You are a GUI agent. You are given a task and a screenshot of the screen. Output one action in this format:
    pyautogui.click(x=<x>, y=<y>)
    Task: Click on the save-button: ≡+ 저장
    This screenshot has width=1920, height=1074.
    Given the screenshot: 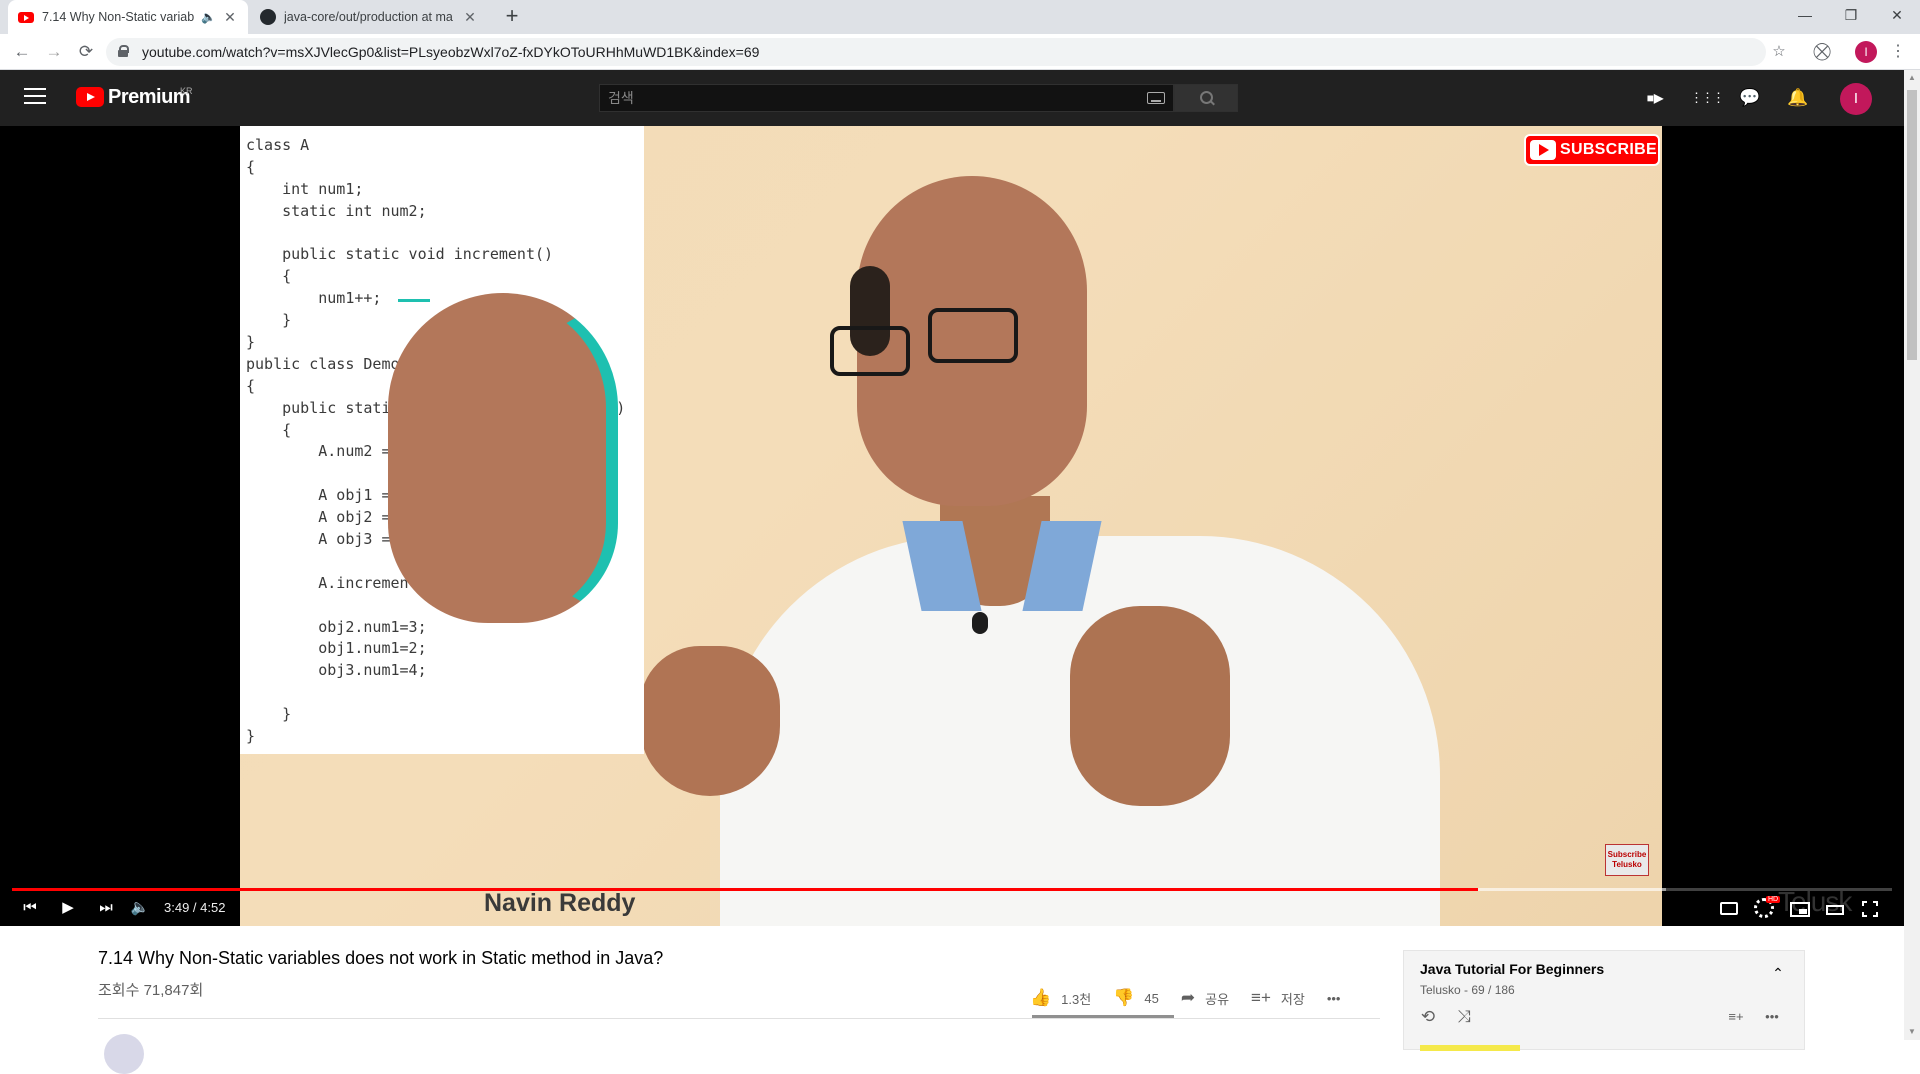 What is the action you would take?
    pyautogui.click(x=1278, y=998)
    